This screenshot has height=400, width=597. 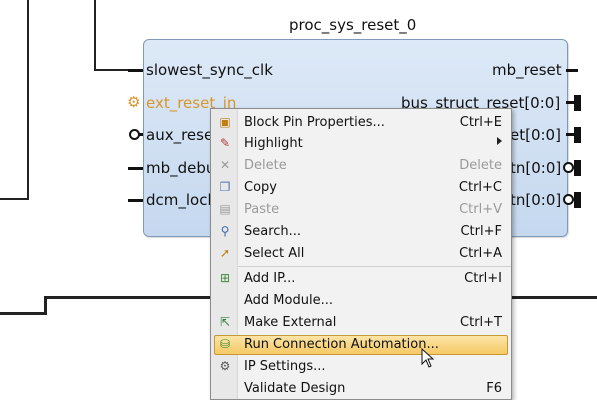 I want to click on block-title: proc_sys_reset_0, so click(x=353, y=25).